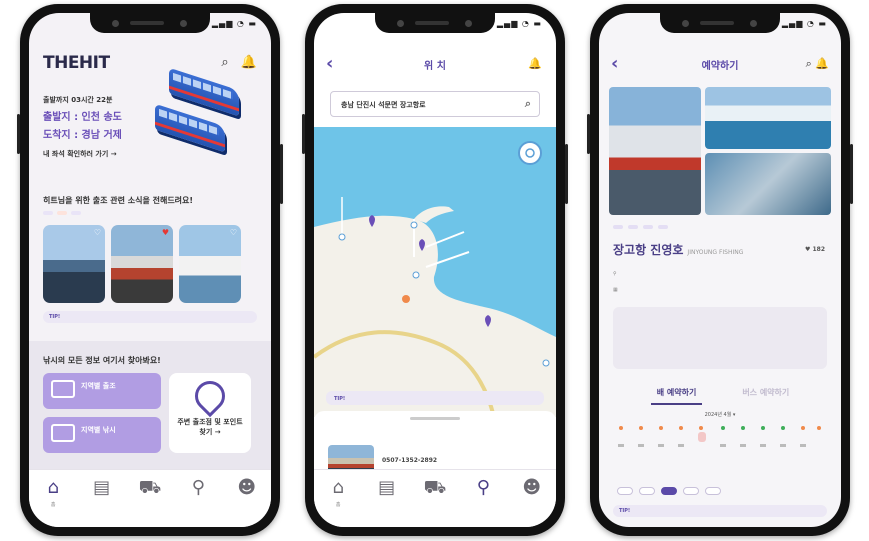 The width and height of the screenshot is (869, 541). Describe the element at coordinates (530, 153) in the screenshot. I see `locate-me-icon` at that location.